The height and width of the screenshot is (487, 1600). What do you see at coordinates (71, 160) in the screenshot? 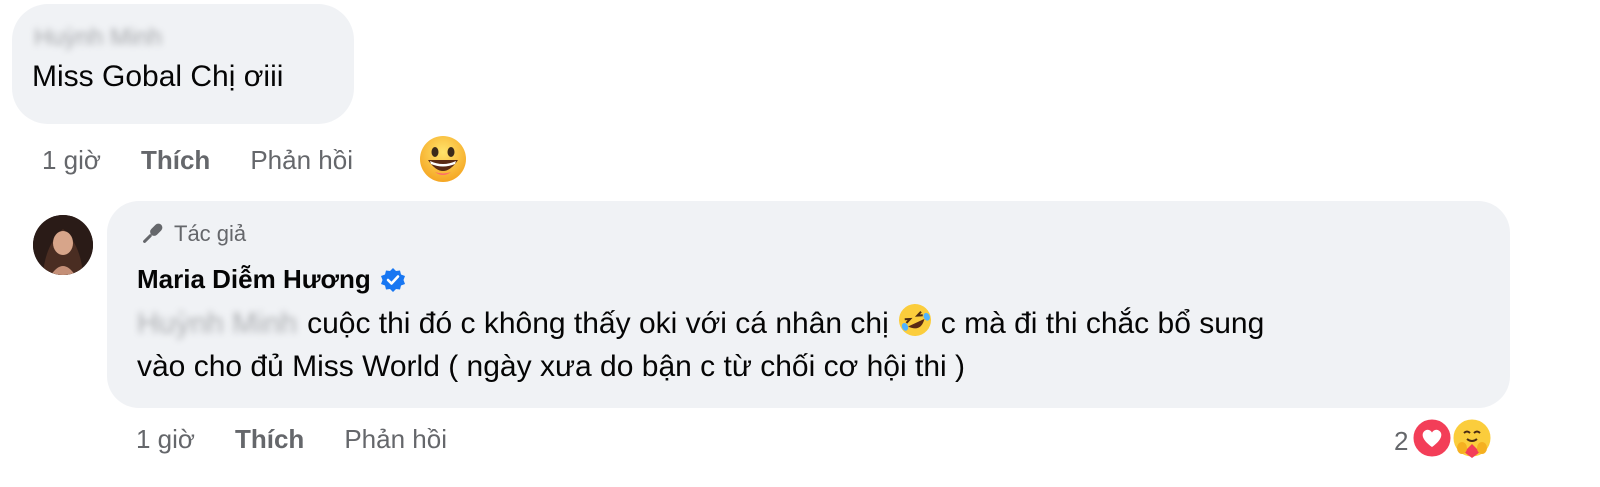
I see `comment-timestamp: 1 giờ` at bounding box center [71, 160].